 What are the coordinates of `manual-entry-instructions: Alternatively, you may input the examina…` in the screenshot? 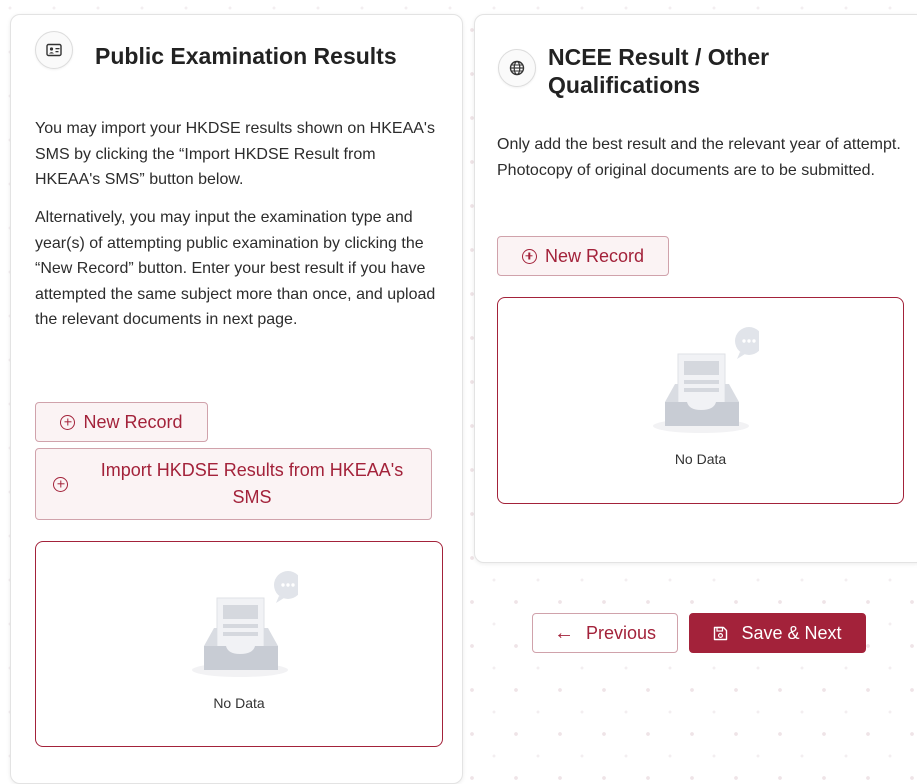 It's located at (235, 268).